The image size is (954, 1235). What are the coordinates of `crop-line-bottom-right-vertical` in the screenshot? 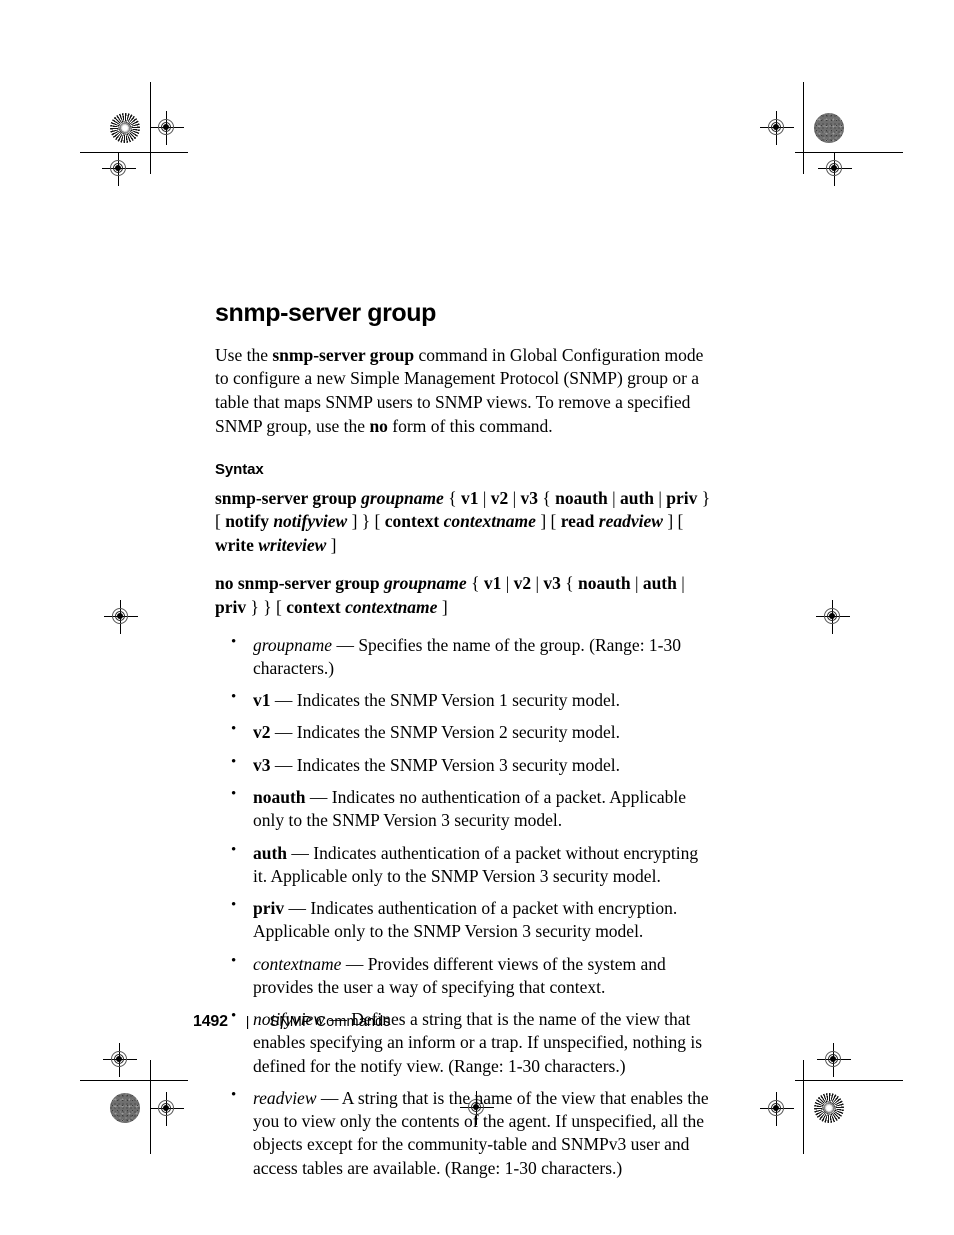 It's located at (803, 1107).